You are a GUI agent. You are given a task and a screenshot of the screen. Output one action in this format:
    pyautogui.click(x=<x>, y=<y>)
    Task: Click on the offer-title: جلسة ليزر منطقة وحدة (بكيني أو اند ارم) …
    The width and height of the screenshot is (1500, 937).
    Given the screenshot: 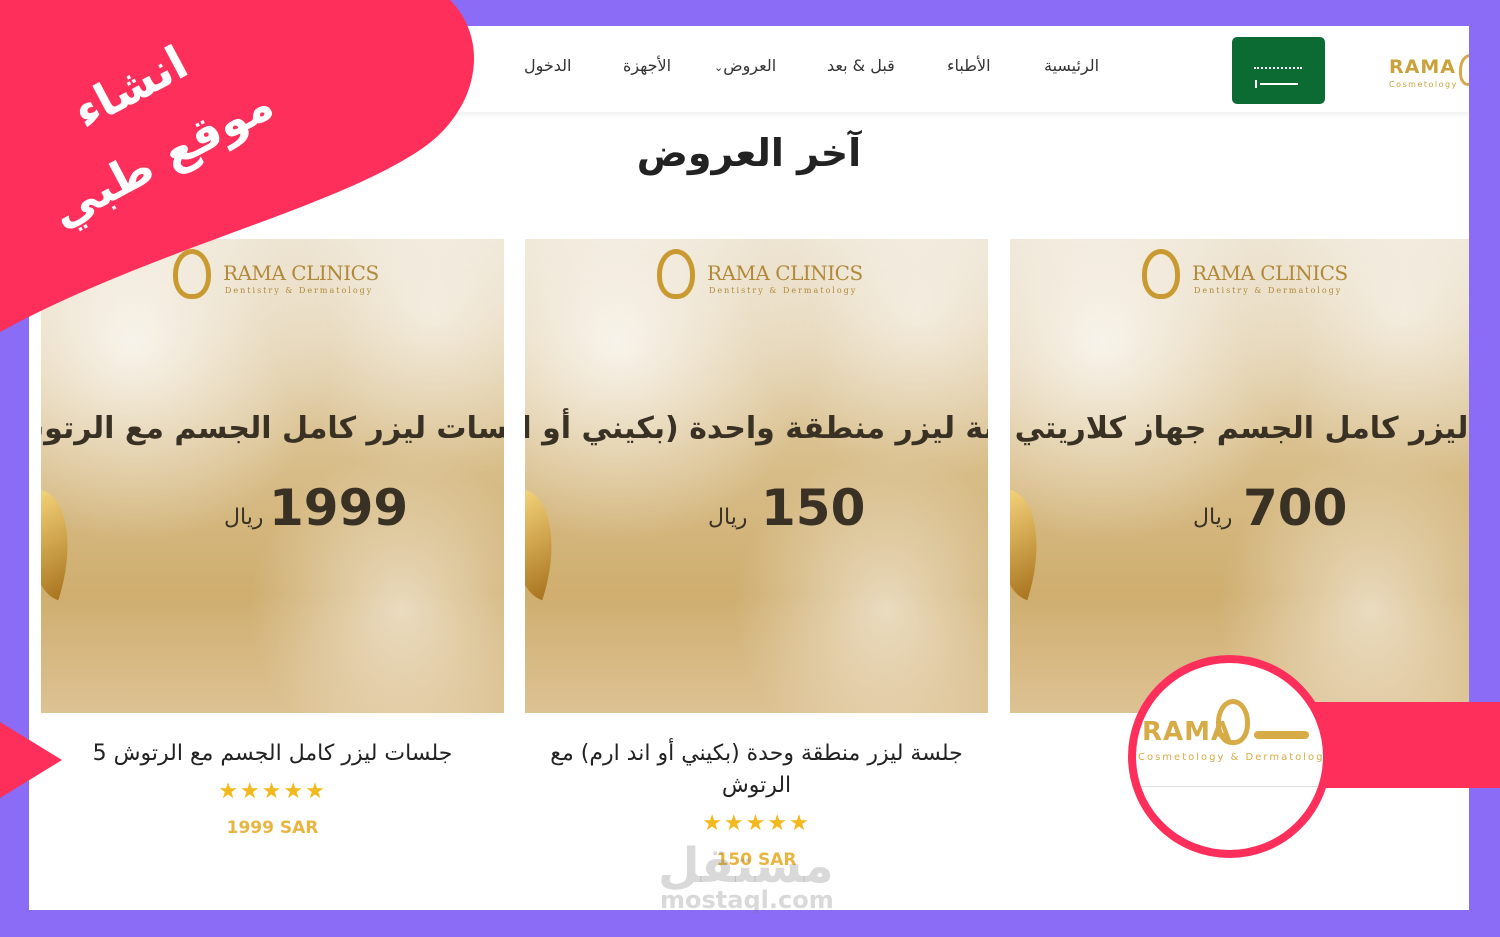 What is the action you would take?
    pyautogui.click(x=756, y=770)
    